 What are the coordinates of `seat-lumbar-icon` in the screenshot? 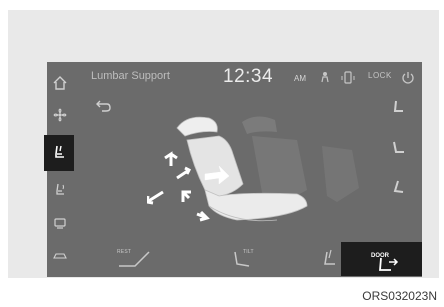 It's located at (59, 151).